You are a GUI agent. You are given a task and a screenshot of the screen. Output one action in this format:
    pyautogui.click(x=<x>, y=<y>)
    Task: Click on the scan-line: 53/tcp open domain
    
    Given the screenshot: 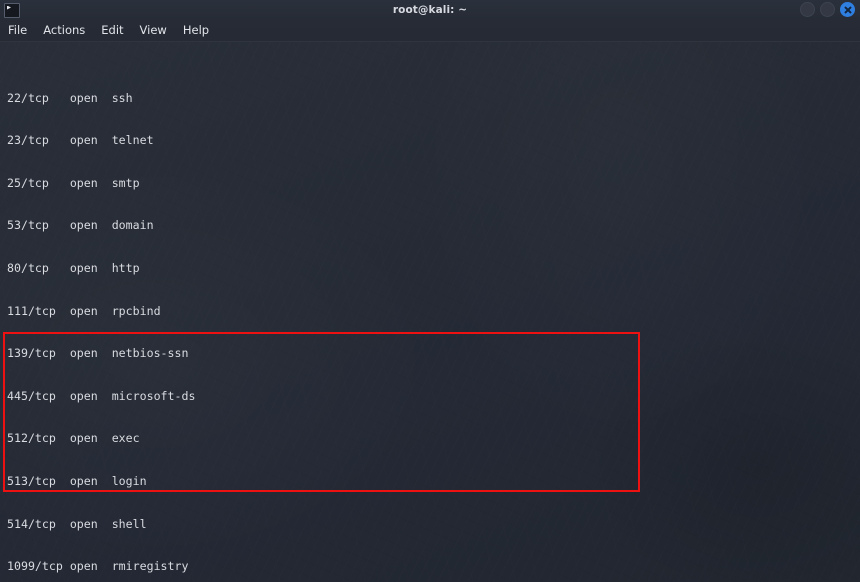 What is the action you would take?
    pyautogui.click(x=80, y=225)
    